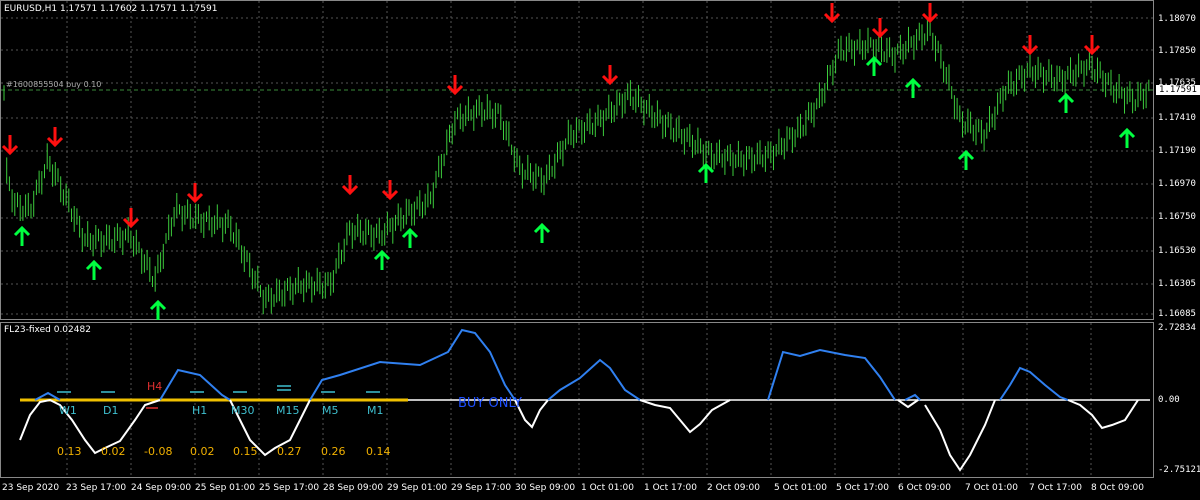 The image size is (1200, 500). What do you see at coordinates (200, 410) in the screenshot?
I see `tf-label-h1: H1` at bounding box center [200, 410].